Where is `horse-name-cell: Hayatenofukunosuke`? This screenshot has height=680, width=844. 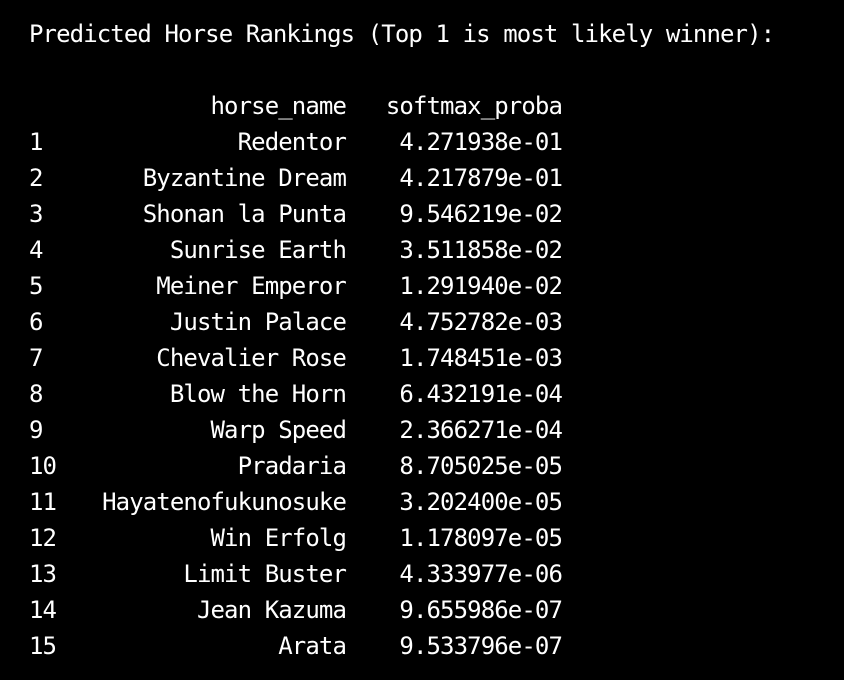 horse-name-cell: Hayatenofukunosuke is located at coordinates (224, 502).